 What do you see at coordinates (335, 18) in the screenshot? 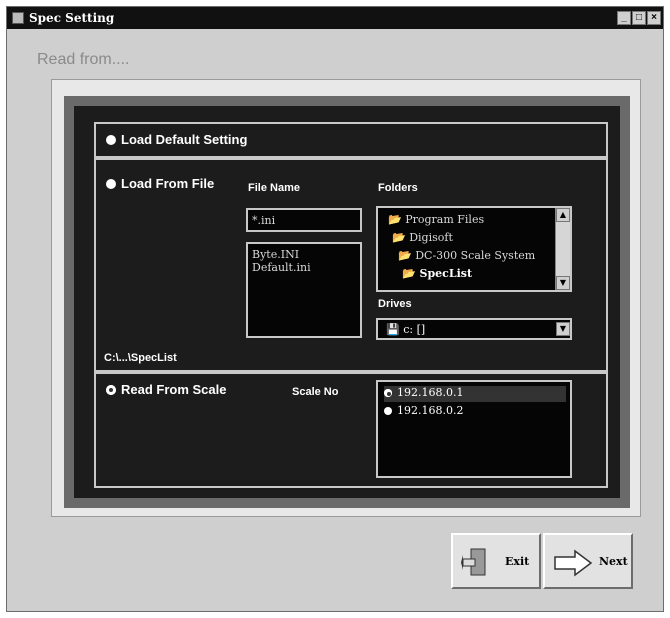
I see `title-bar: Spec Setting _ □ ×` at bounding box center [335, 18].